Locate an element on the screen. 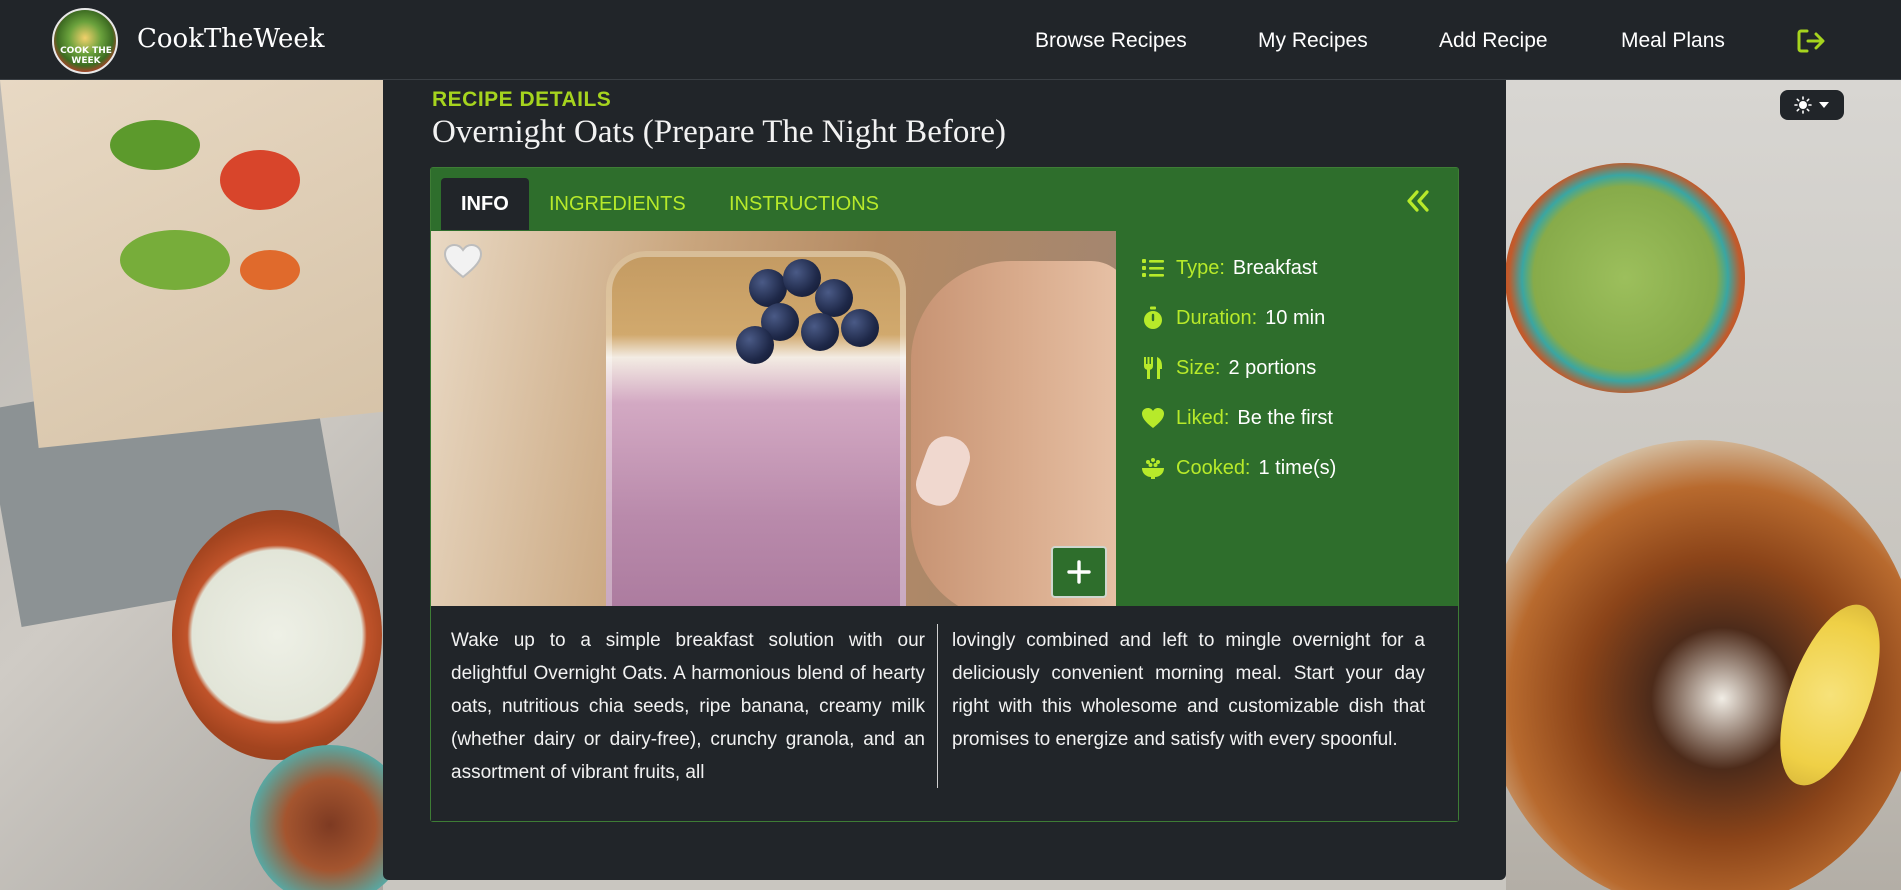 The width and height of the screenshot is (1901, 890). info-duration-value: 10 min is located at coordinates (1295, 317).